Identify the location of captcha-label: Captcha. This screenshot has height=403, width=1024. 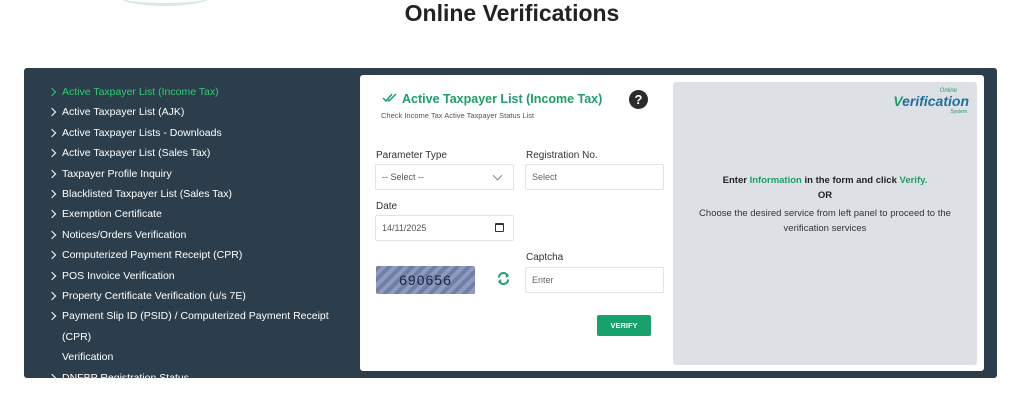
(545, 257).